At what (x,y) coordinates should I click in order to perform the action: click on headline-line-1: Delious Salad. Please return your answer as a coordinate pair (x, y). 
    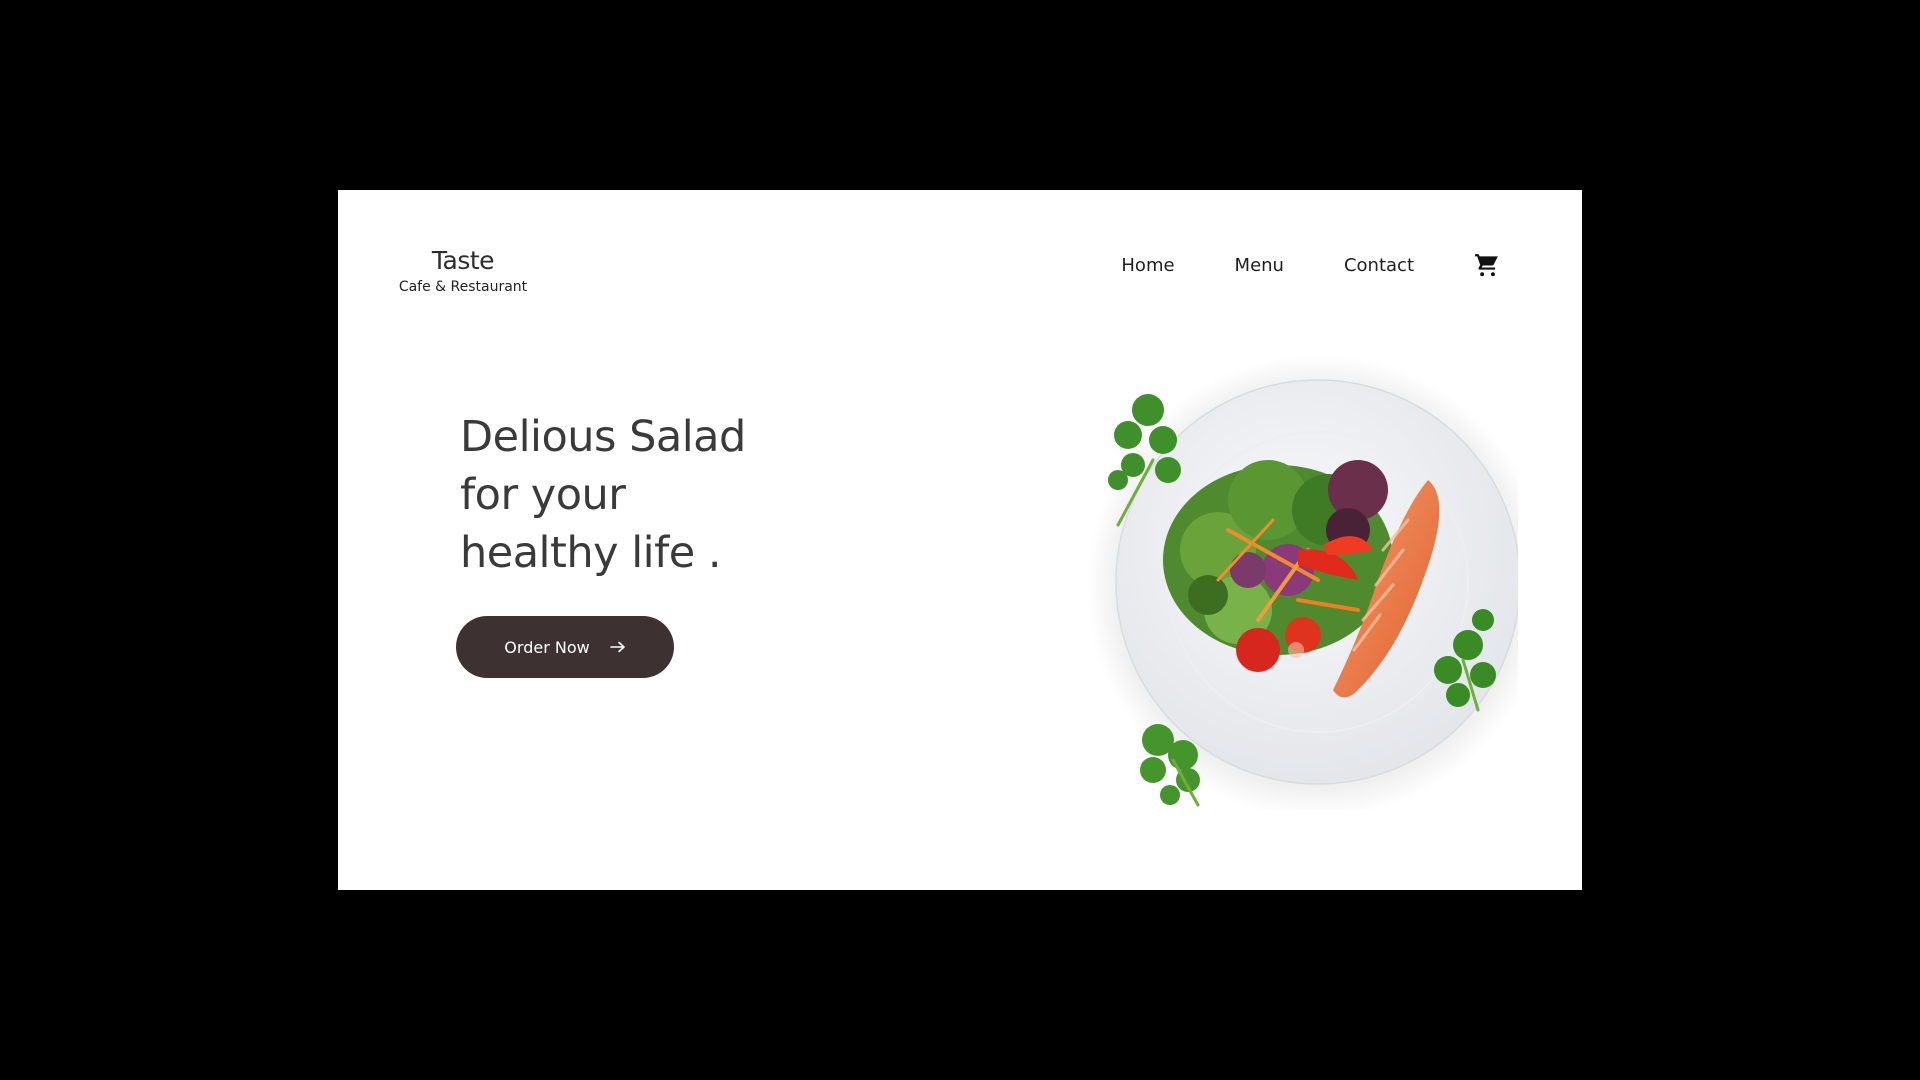
    Looking at the image, I should click on (603, 437).